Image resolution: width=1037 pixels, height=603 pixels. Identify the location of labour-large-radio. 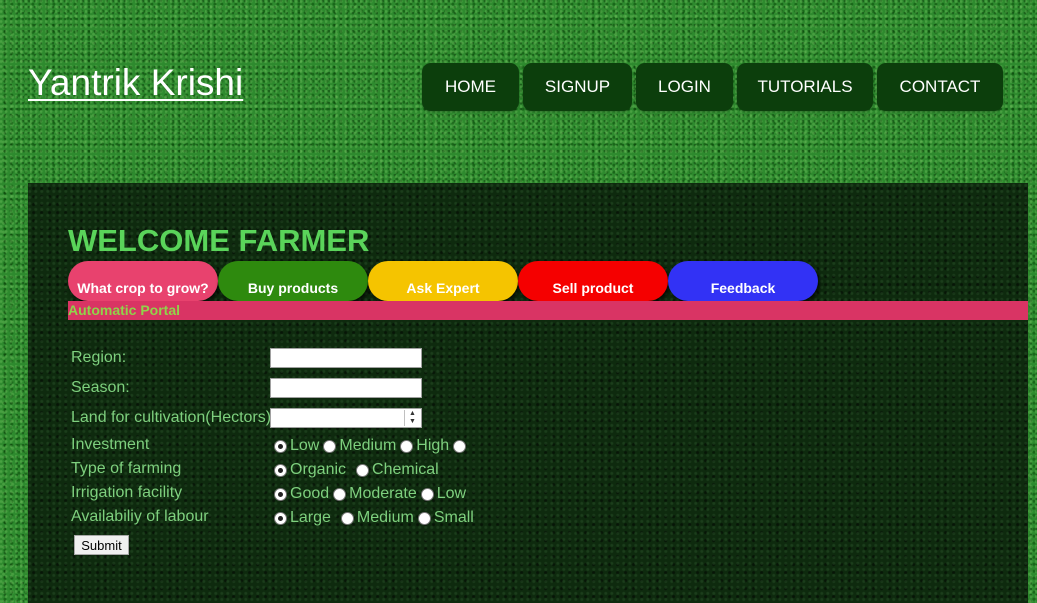
(280, 518).